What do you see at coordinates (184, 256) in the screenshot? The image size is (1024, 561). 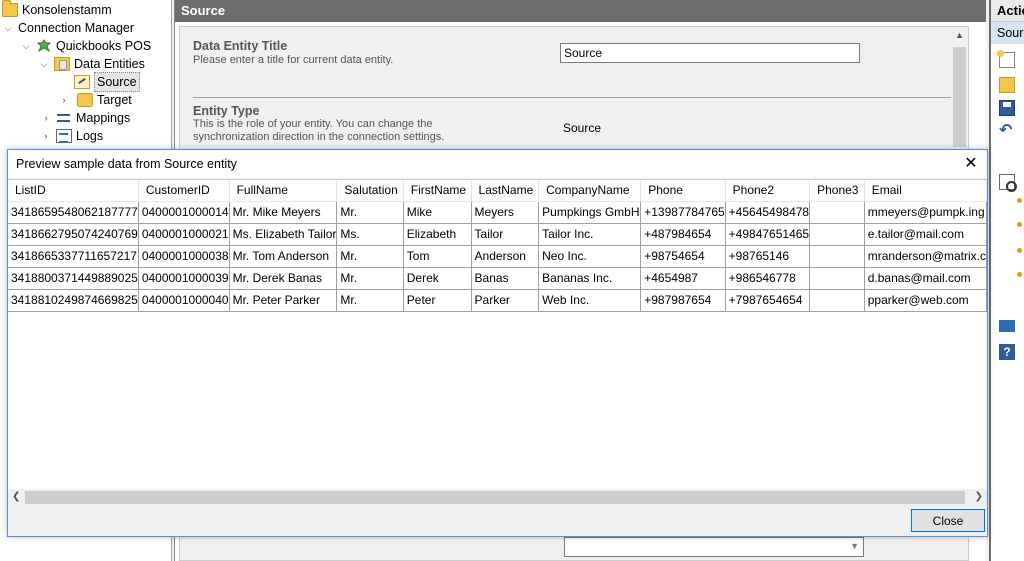 I see `table-cell: 0400001000038` at bounding box center [184, 256].